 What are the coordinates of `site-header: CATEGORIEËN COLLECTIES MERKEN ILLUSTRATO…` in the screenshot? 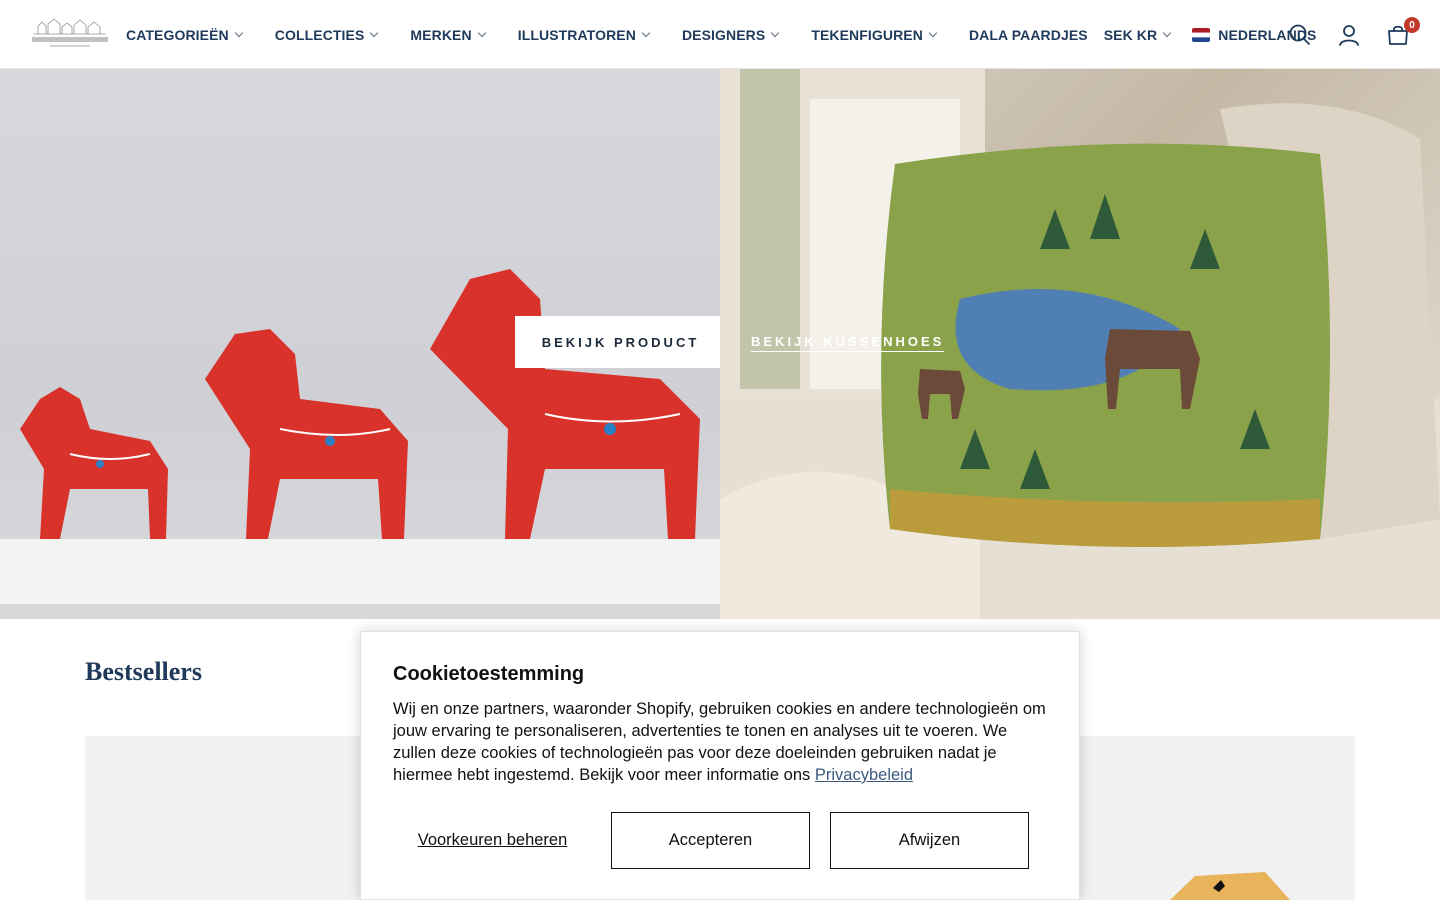 It's located at (720, 34).